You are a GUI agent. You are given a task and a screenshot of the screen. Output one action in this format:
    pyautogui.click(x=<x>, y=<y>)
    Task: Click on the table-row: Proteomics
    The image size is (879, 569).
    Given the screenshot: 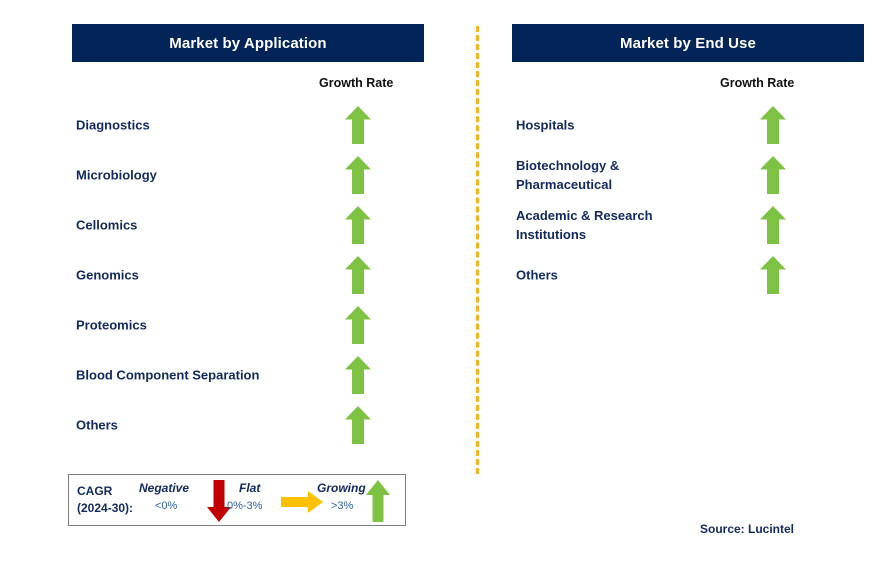 What is the action you would take?
    pyautogui.click(x=248, y=325)
    